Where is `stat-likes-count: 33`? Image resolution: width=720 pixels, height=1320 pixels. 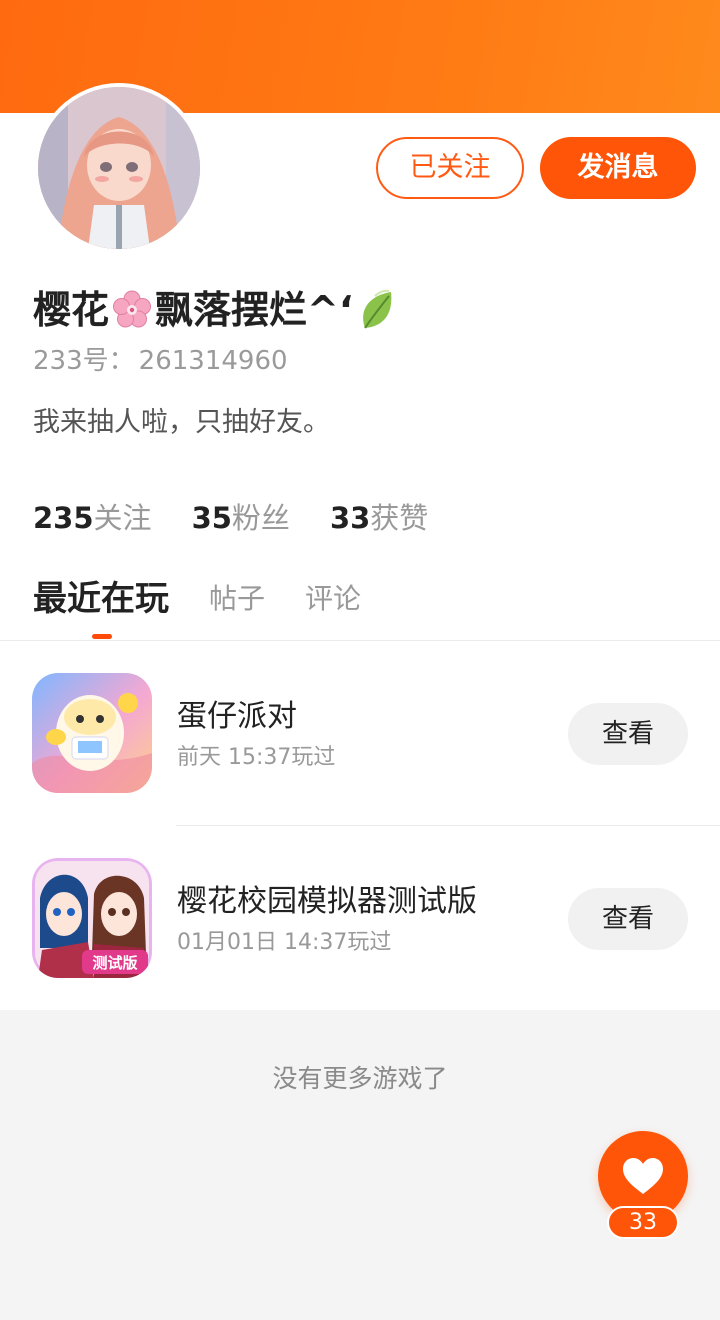
stat-likes-count: 33 is located at coordinates (350, 518).